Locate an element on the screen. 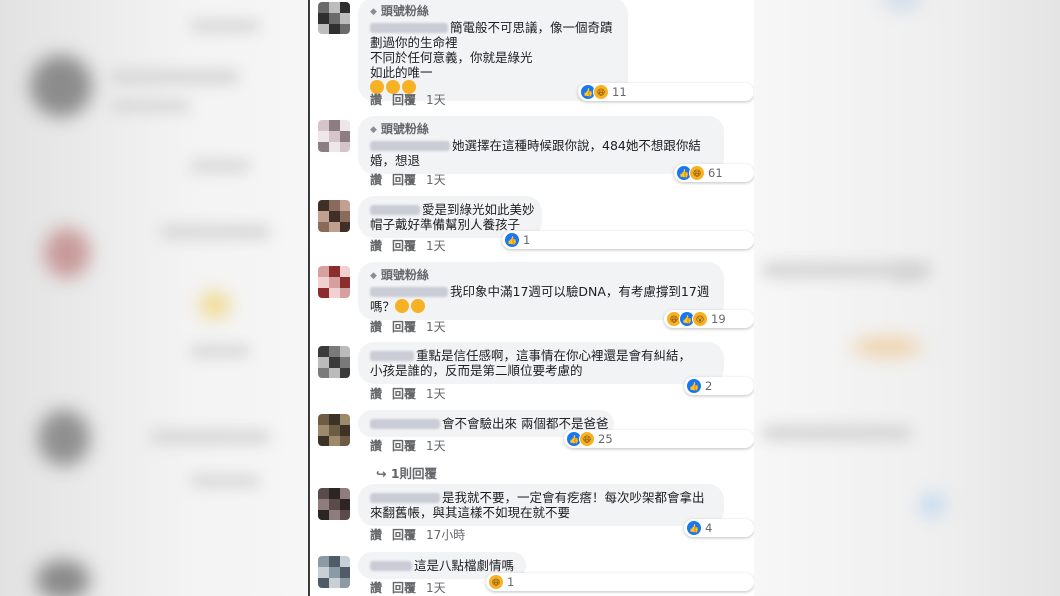  reaction-count: 4 is located at coordinates (709, 528).